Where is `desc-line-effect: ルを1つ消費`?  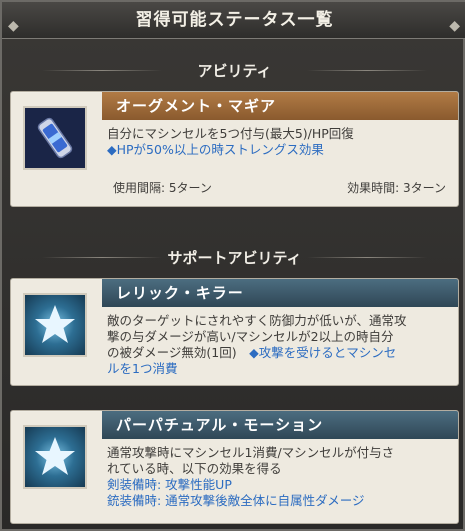
desc-line-effect: ルを1つ消費 is located at coordinates (142, 368).